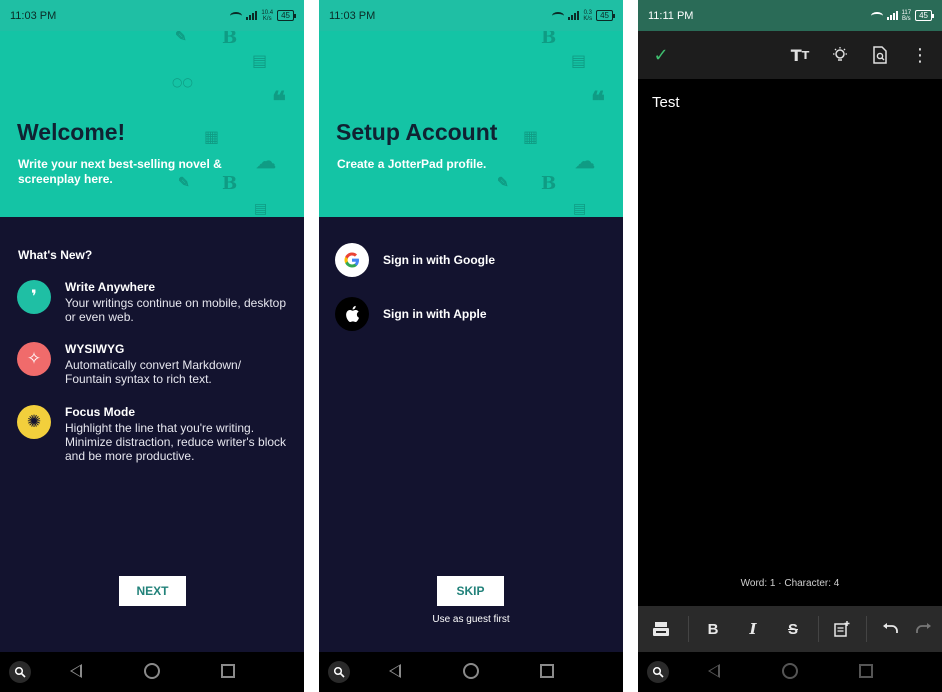  What do you see at coordinates (471, 619) in the screenshot?
I see `guest-hint: Use as guest first` at bounding box center [471, 619].